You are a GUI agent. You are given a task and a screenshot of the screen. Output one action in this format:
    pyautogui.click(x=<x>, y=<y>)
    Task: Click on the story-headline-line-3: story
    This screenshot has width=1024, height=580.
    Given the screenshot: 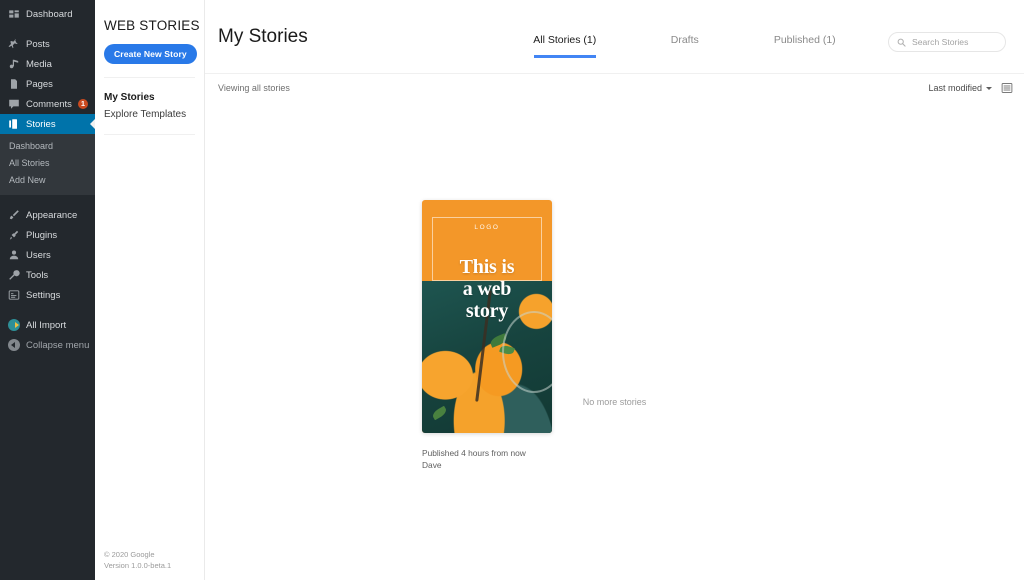 What is the action you would take?
    pyautogui.click(x=487, y=311)
    